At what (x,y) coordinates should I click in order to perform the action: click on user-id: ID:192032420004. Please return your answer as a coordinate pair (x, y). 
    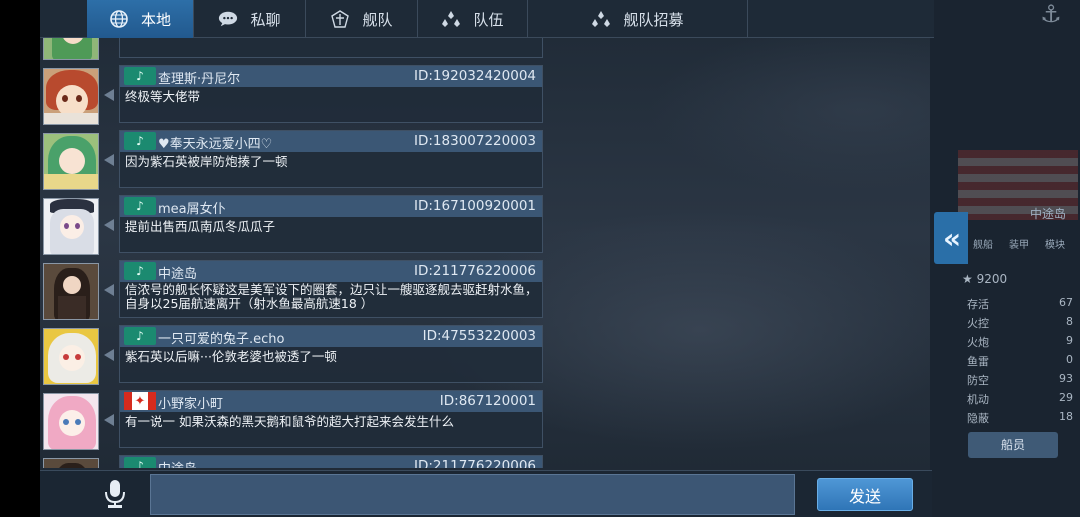
    Looking at the image, I should click on (475, 76).